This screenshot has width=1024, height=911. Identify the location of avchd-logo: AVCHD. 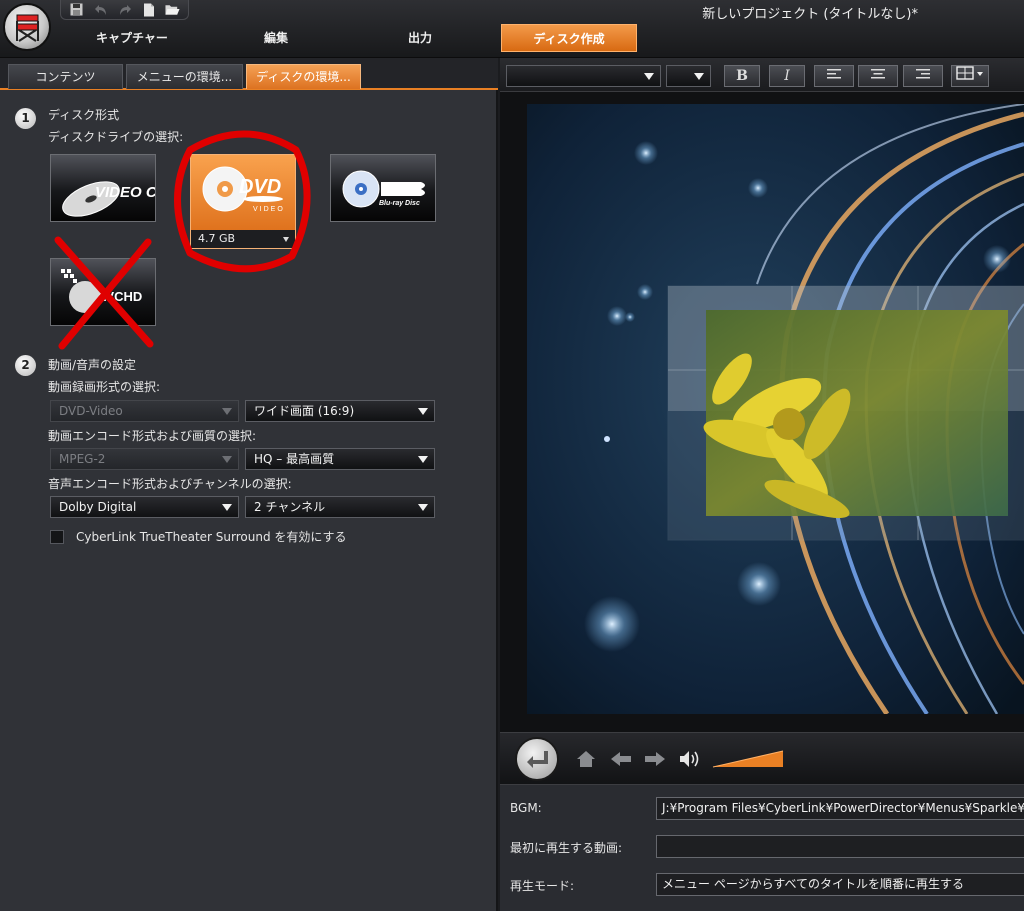
(101, 291).